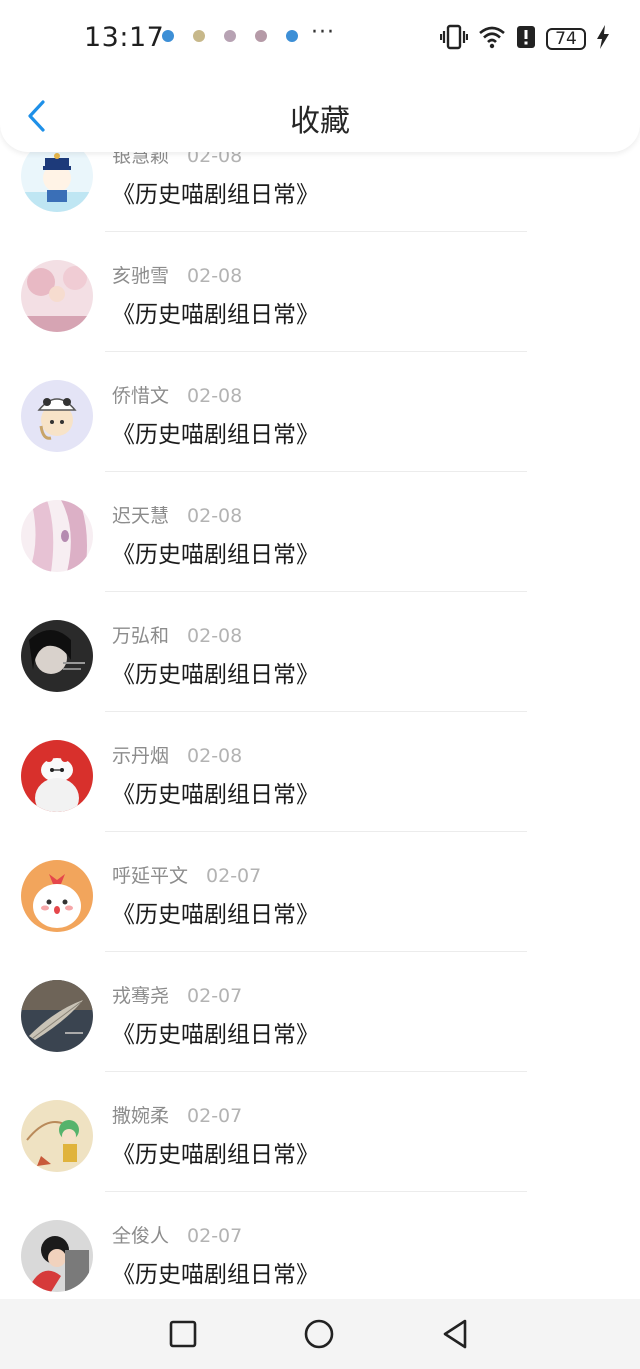 The height and width of the screenshot is (1369, 640). I want to click on page-title: 收藏, so click(320, 121).